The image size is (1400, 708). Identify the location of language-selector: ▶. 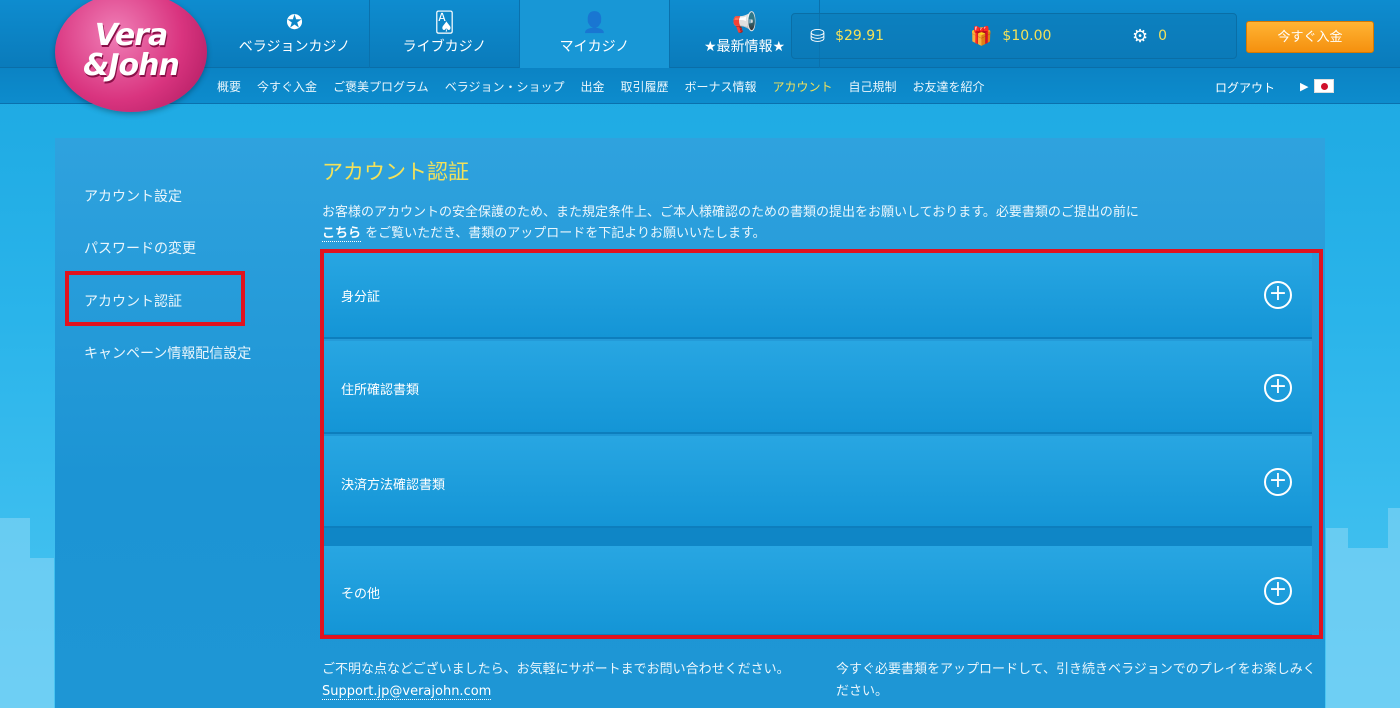
(1317, 86).